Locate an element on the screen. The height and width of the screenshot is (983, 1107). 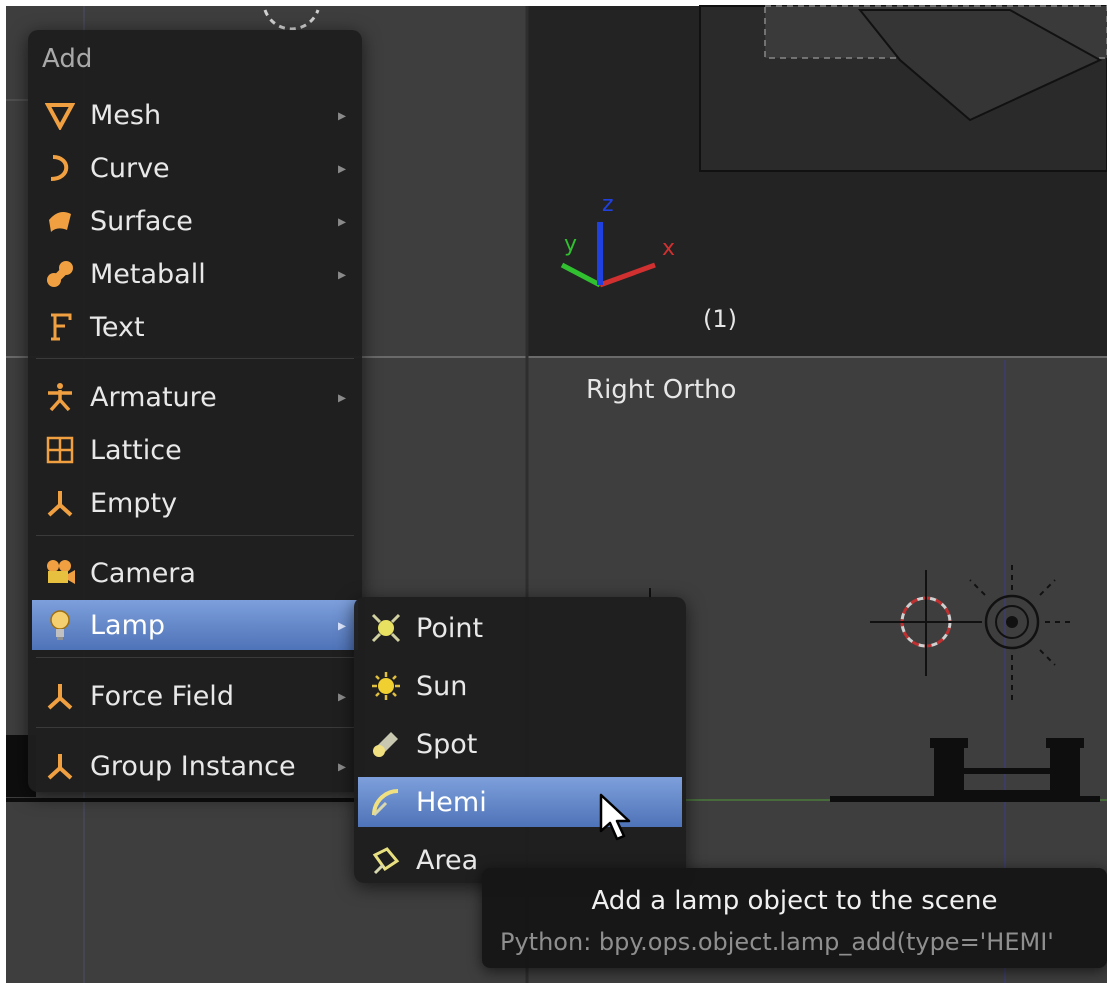
lamp-item-hemi: Hemi is located at coordinates (520, 802).